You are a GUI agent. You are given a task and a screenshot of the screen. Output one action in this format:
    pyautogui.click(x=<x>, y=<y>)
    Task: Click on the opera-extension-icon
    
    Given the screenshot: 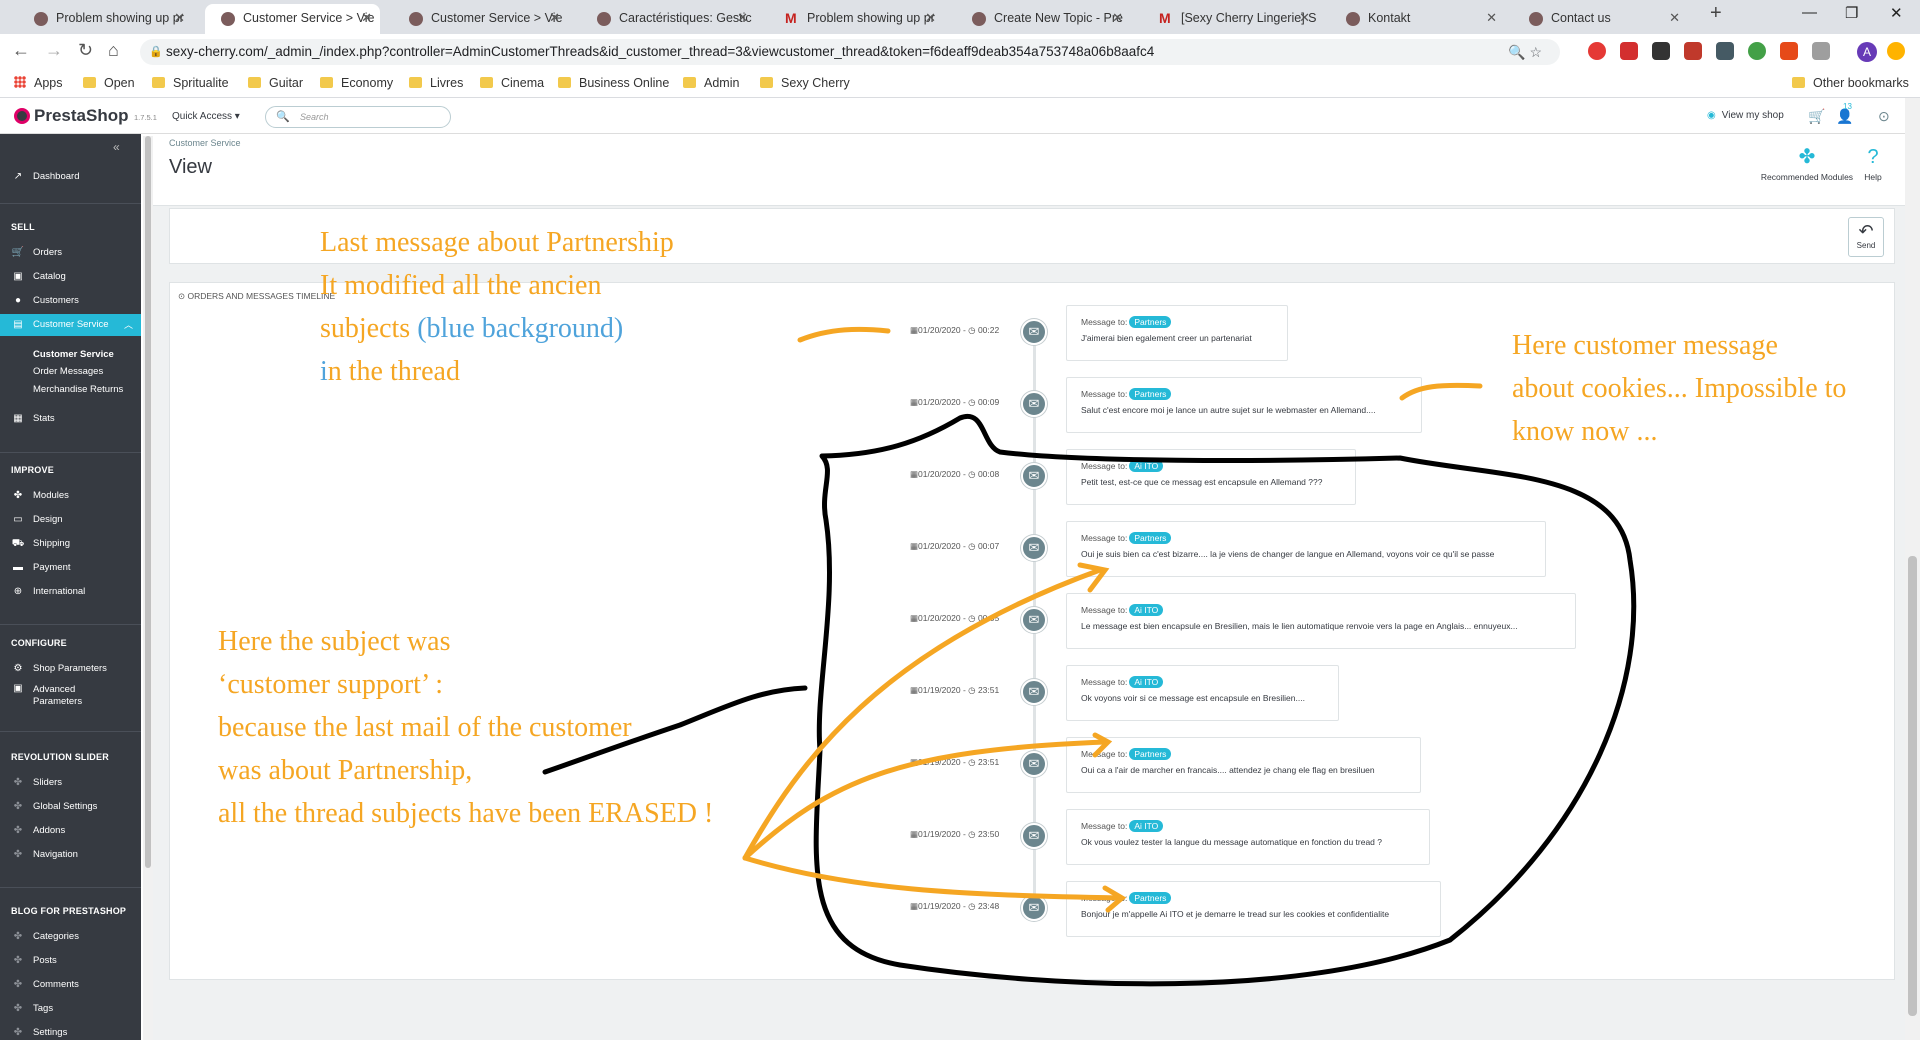 What is the action you would take?
    pyautogui.click(x=1597, y=51)
    